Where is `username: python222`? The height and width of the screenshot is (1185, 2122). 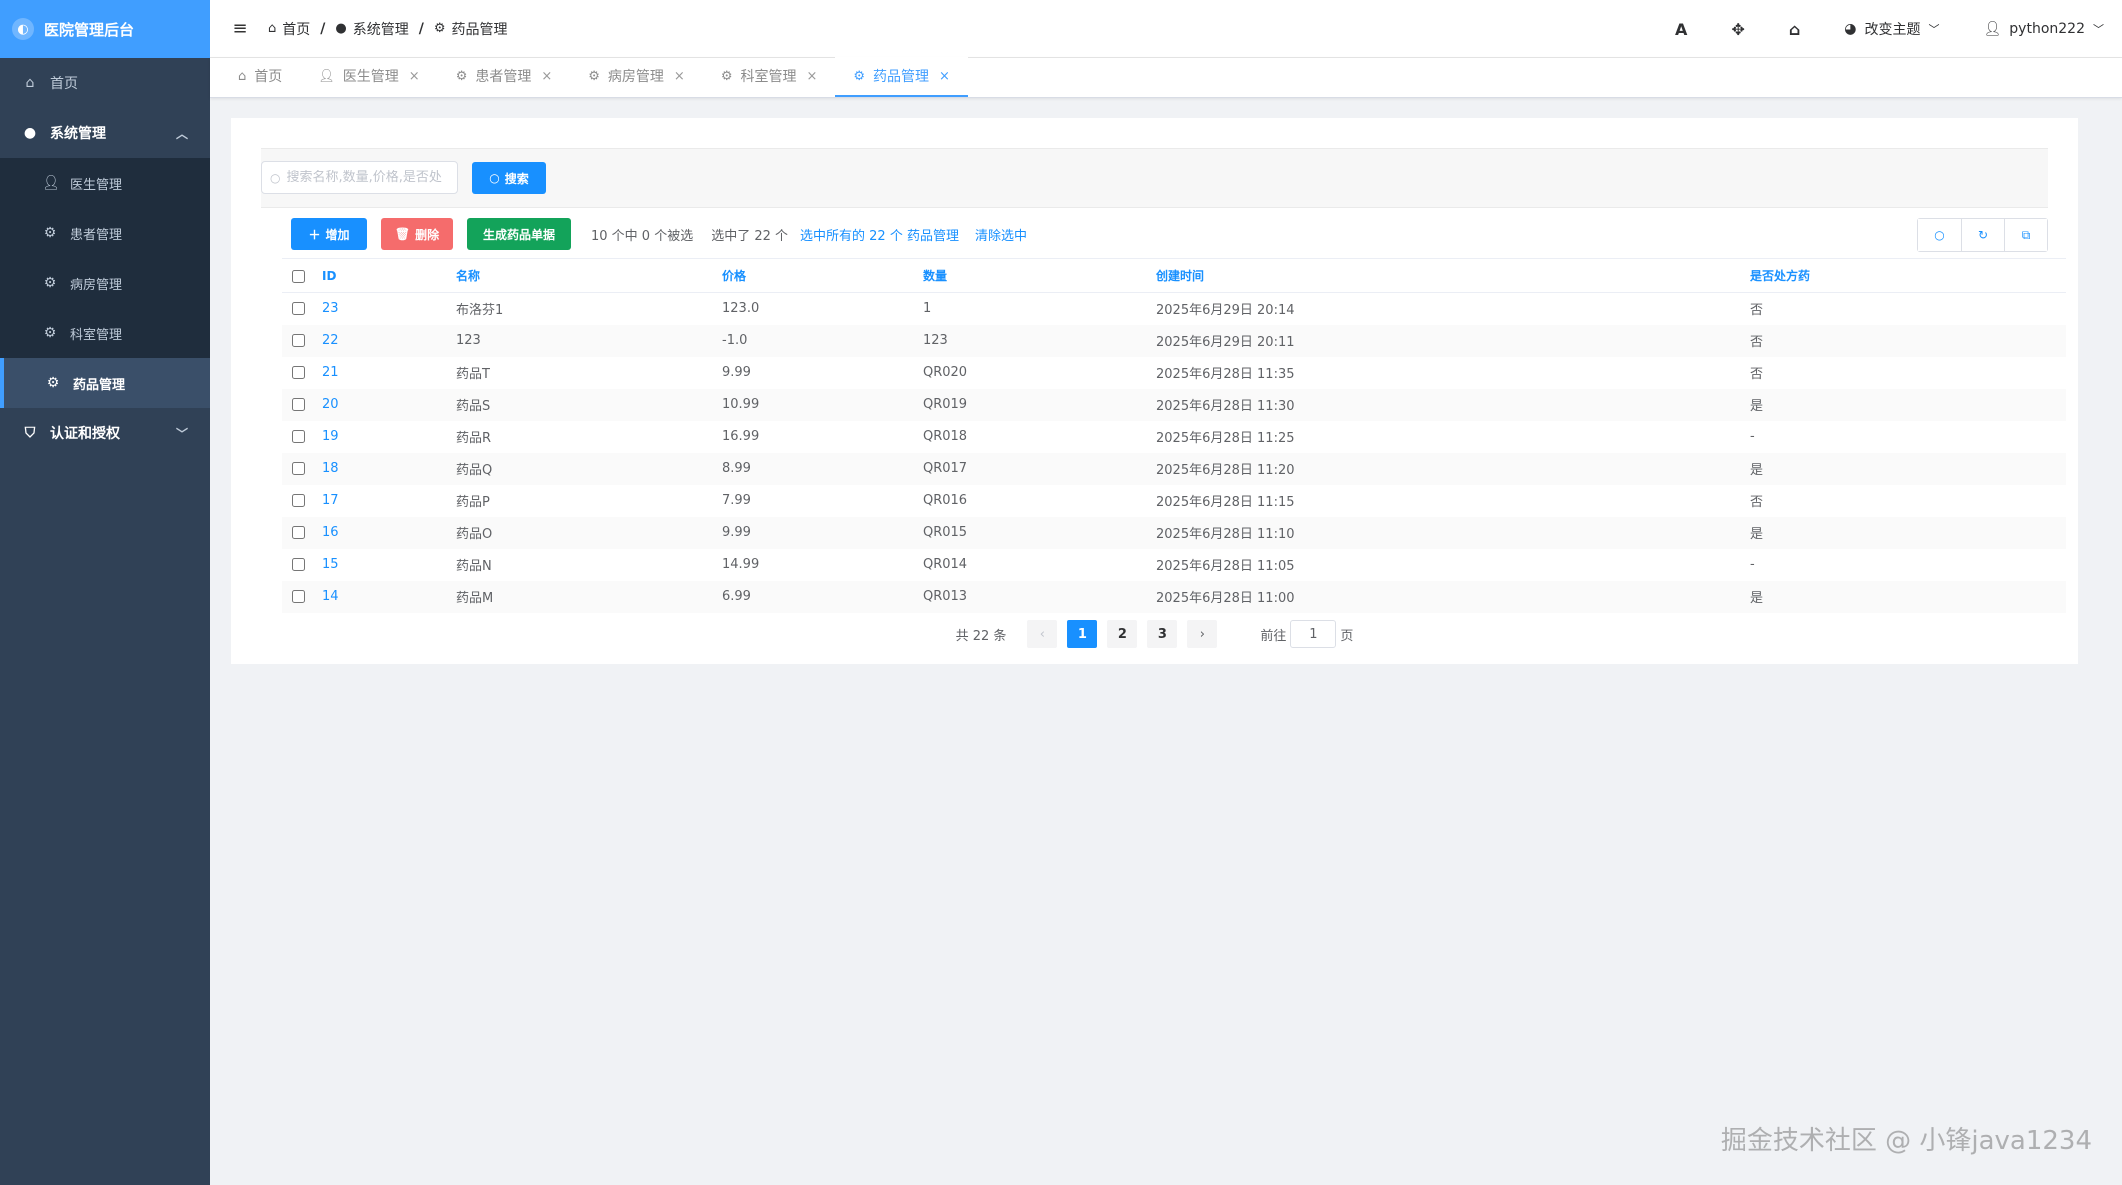 username: python222 is located at coordinates (2047, 29).